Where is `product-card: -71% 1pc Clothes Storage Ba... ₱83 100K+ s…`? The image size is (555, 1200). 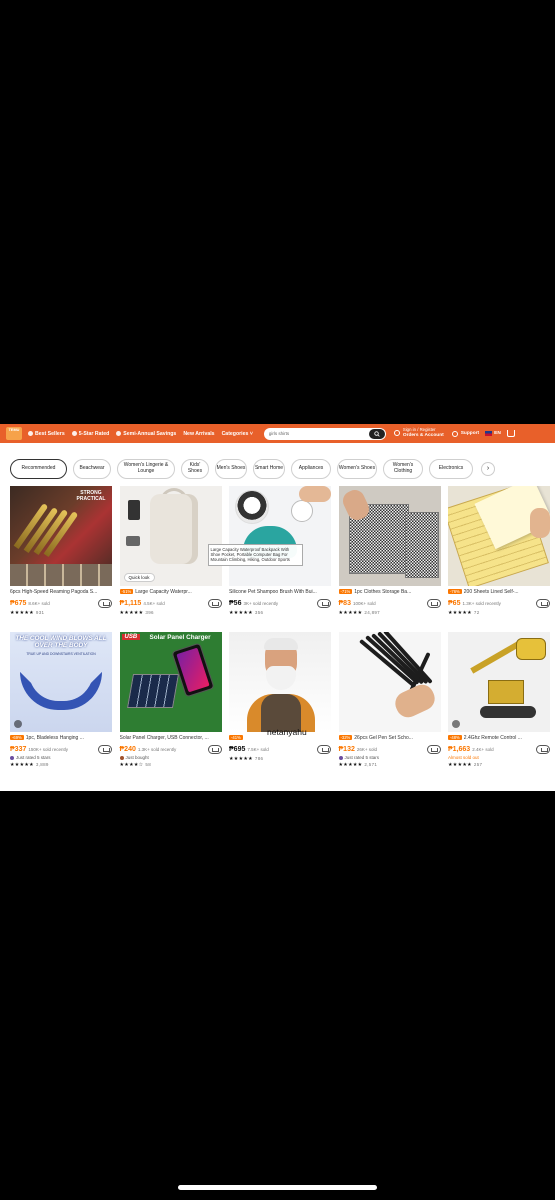 product-card: -71% 1pc Clothes Storage Ba... ₱83 100K+ s… is located at coordinates (389, 556).